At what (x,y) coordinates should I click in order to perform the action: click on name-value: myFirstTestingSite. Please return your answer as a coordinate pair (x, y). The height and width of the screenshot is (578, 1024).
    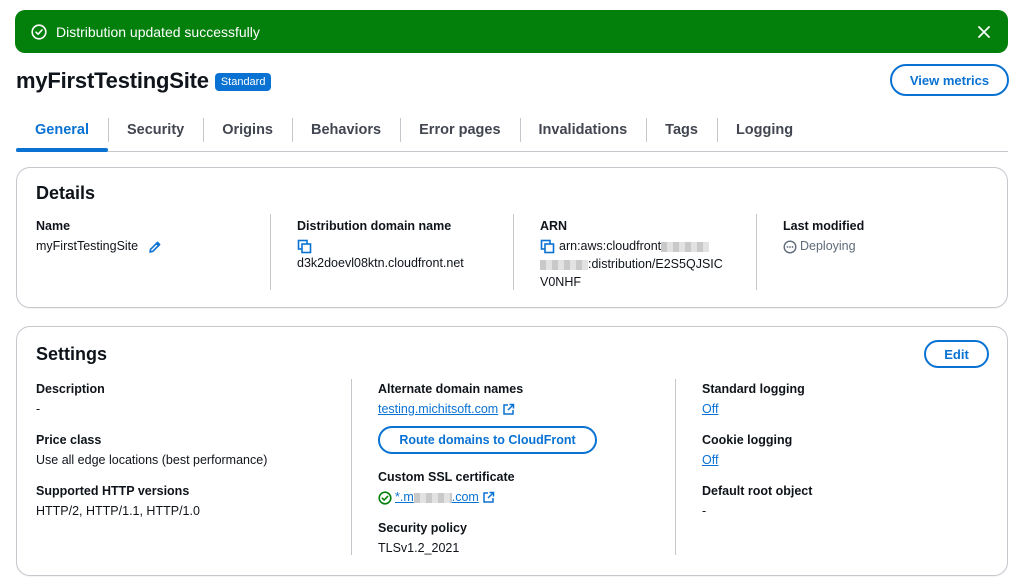
    Looking at the image, I should click on (87, 246).